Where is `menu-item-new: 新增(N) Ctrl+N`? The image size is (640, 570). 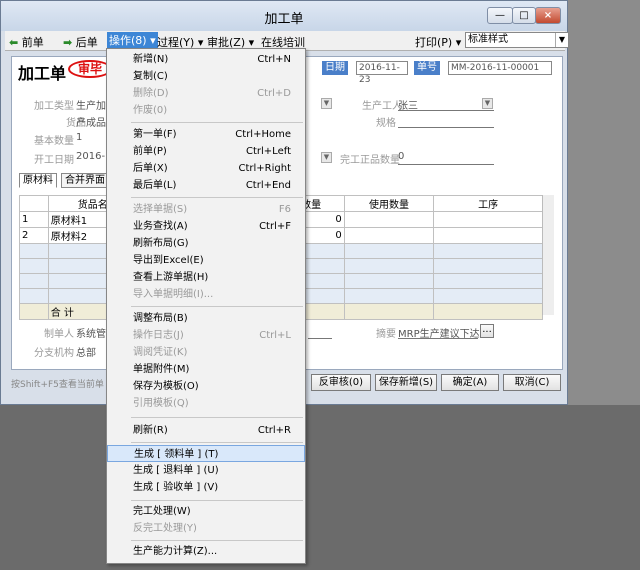
menu-item-new: 新增(N) Ctrl+N is located at coordinates (206, 59).